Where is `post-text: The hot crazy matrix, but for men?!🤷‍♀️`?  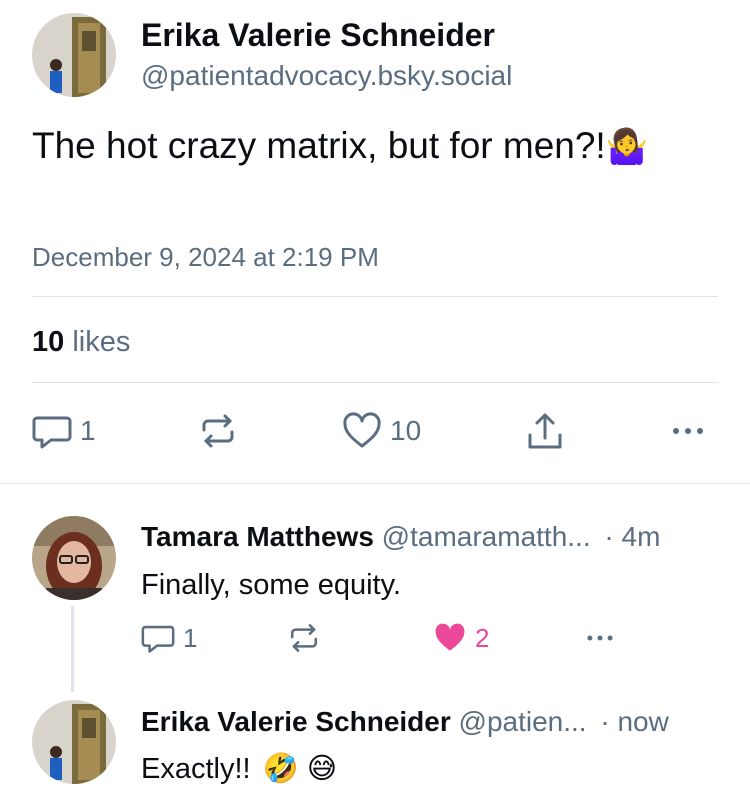 post-text: The hot crazy matrix, but for men?!🤷‍♀️ is located at coordinates (340, 146).